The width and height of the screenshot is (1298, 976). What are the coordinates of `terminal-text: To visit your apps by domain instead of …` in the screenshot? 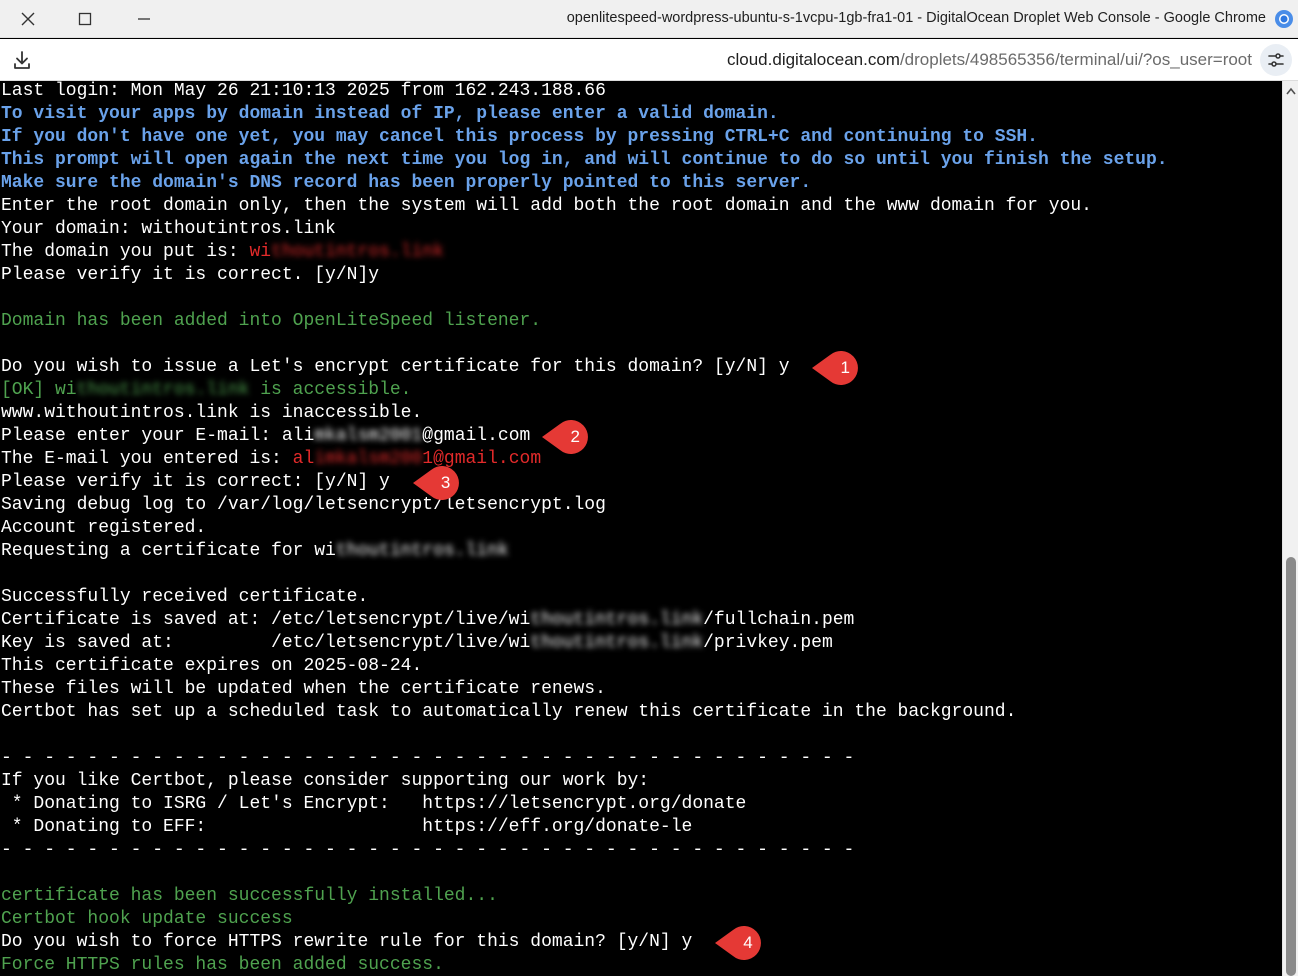 It's located at (390, 114).